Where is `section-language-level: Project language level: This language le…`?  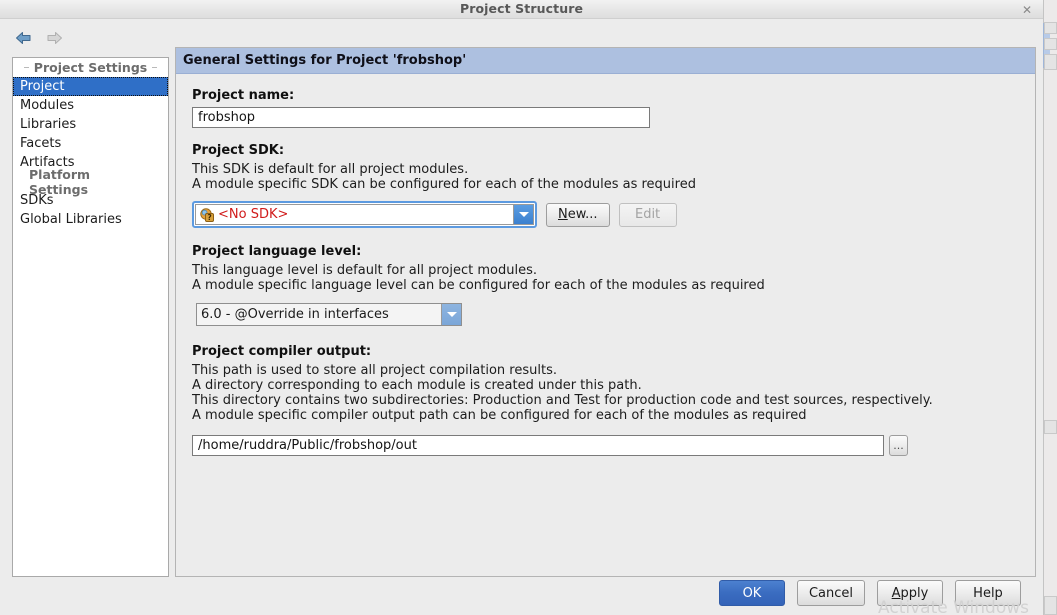 section-language-level: Project language level: This language le… is located at coordinates (605, 285).